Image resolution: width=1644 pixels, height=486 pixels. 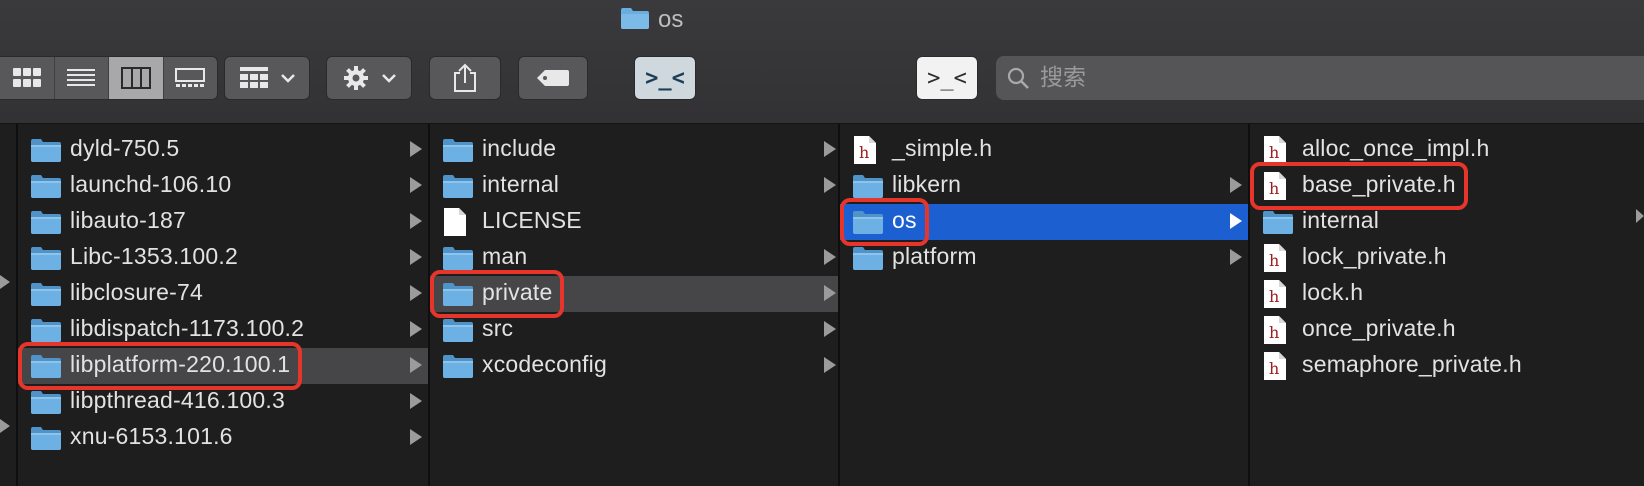 What do you see at coordinates (942, 148) in the screenshot?
I see `item-name: _simple.h` at bounding box center [942, 148].